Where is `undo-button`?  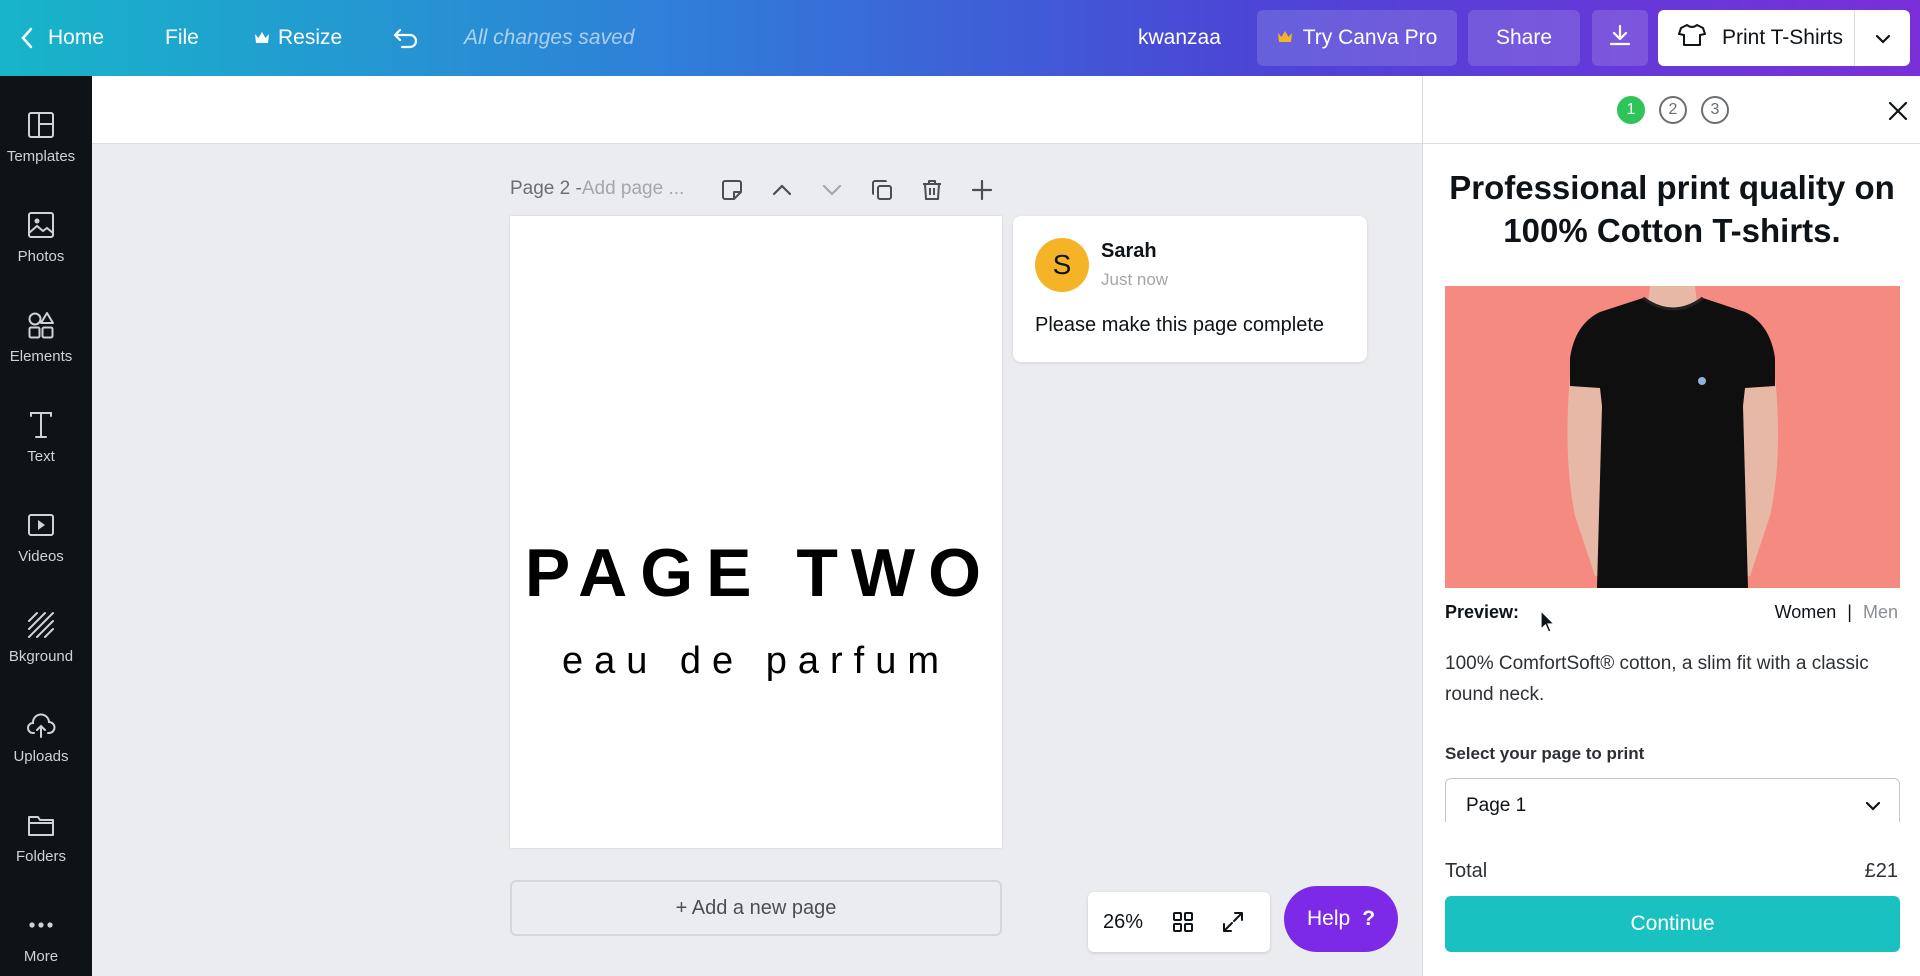 undo-button is located at coordinates (406, 38).